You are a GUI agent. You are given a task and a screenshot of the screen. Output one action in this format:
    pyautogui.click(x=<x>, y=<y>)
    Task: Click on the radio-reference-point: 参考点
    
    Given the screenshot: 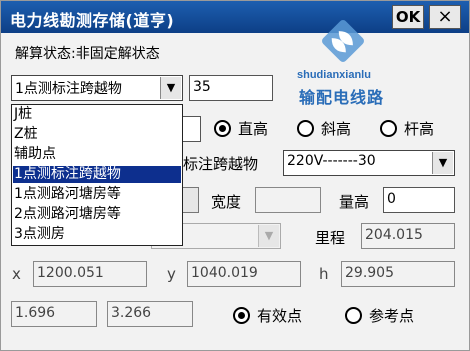 What is the action you would take?
    pyautogui.click(x=379, y=315)
    